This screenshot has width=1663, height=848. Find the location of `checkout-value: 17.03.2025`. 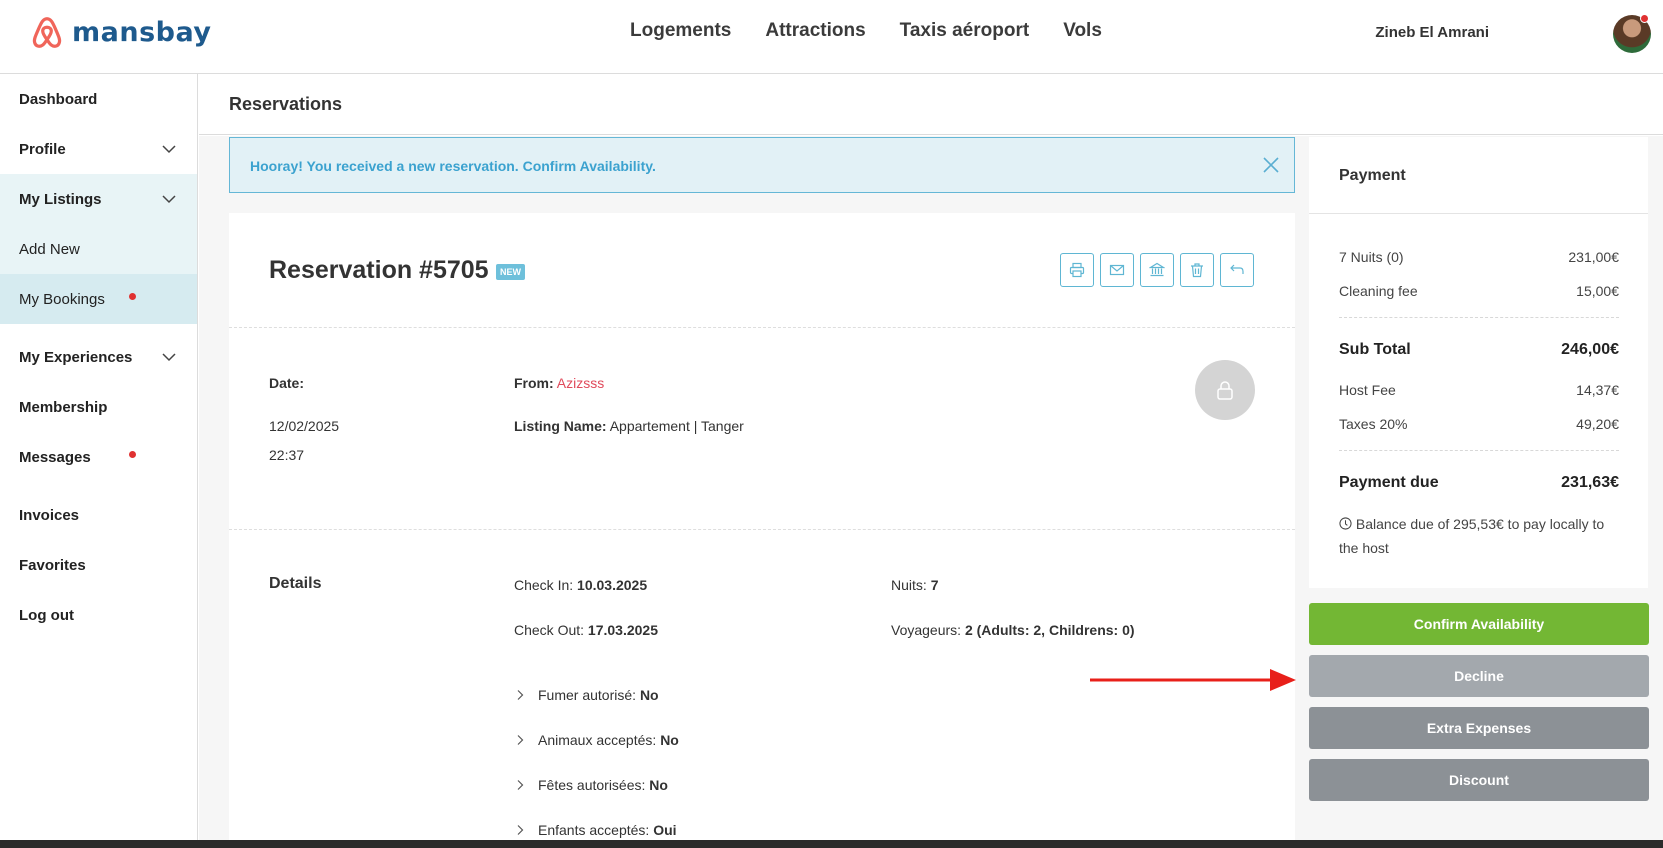

checkout-value: 17.03.2025 is located at coordinates (622, 630).